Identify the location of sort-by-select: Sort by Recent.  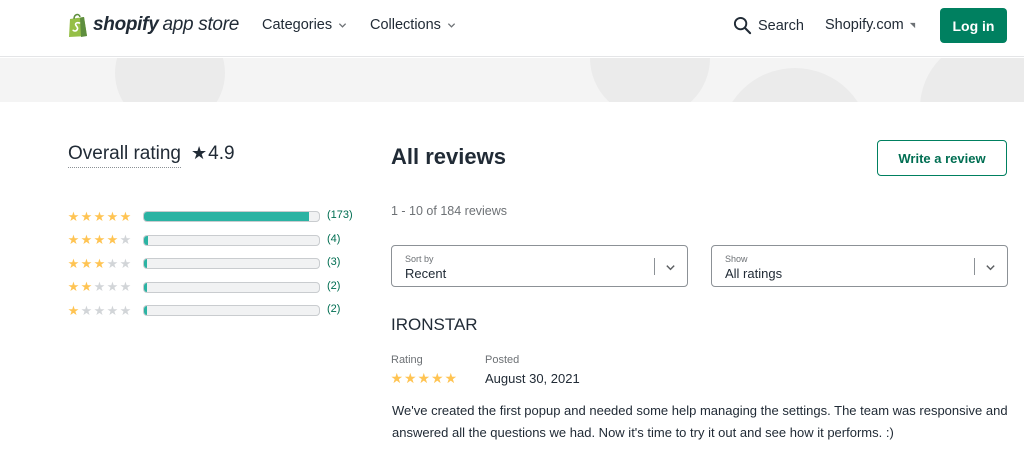
(539, 266).